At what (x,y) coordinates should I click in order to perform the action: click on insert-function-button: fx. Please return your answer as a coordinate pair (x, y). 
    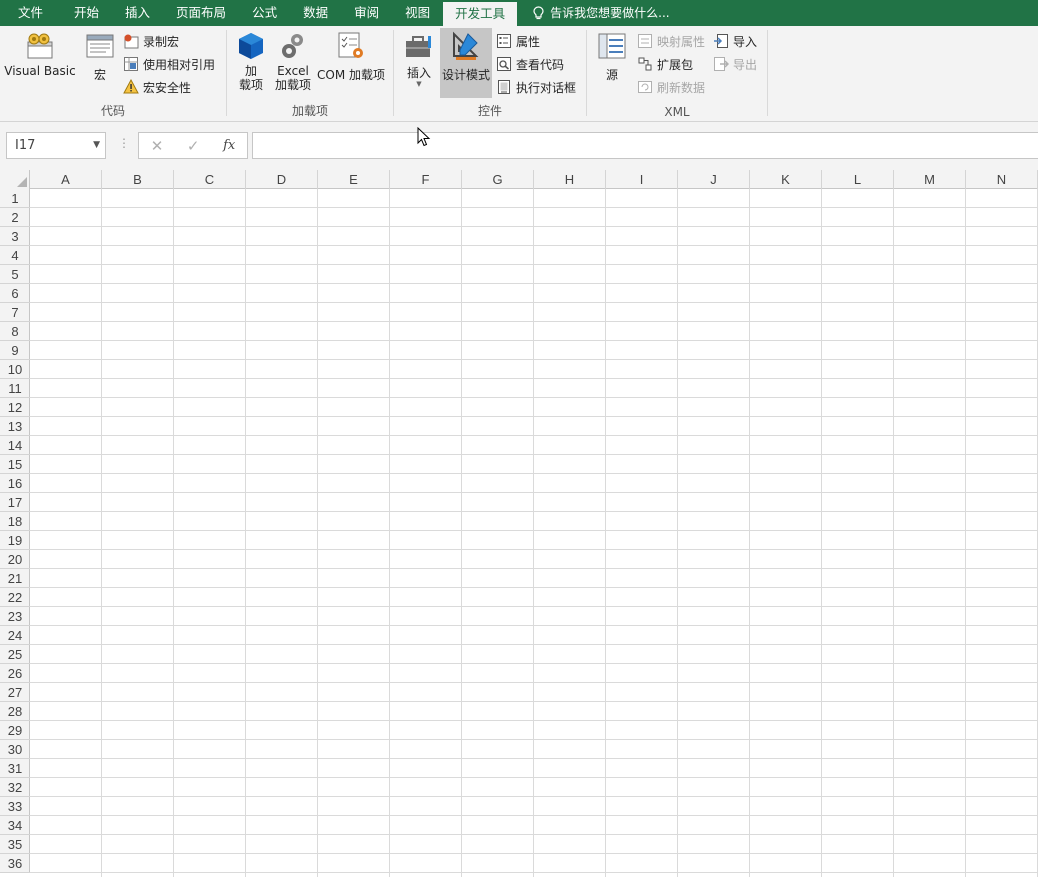
    Looking at the image, I should click on (229, 145).